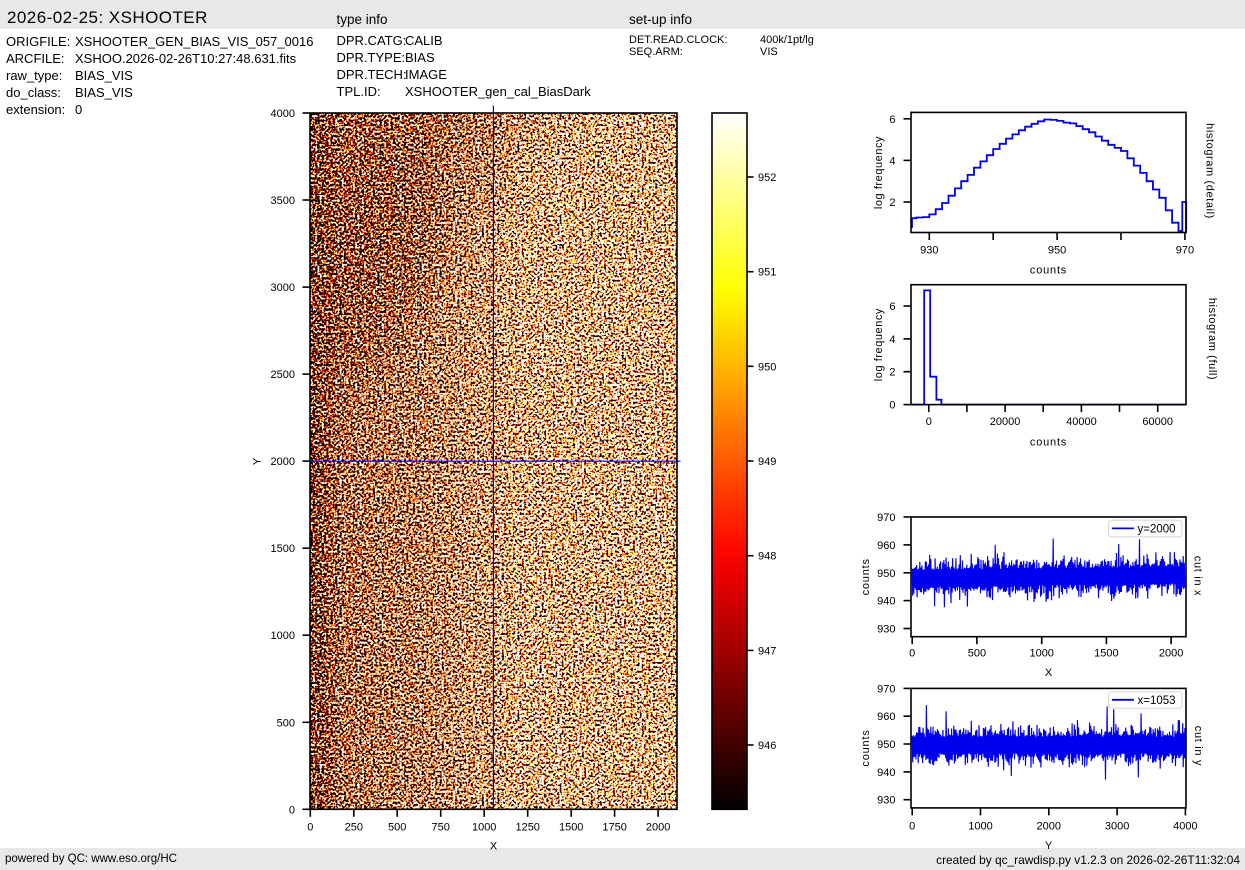  What do you see at coordinates (354, 828) in the screenshot?
I see `svg-text: 250` at bounding box center [354, 828].